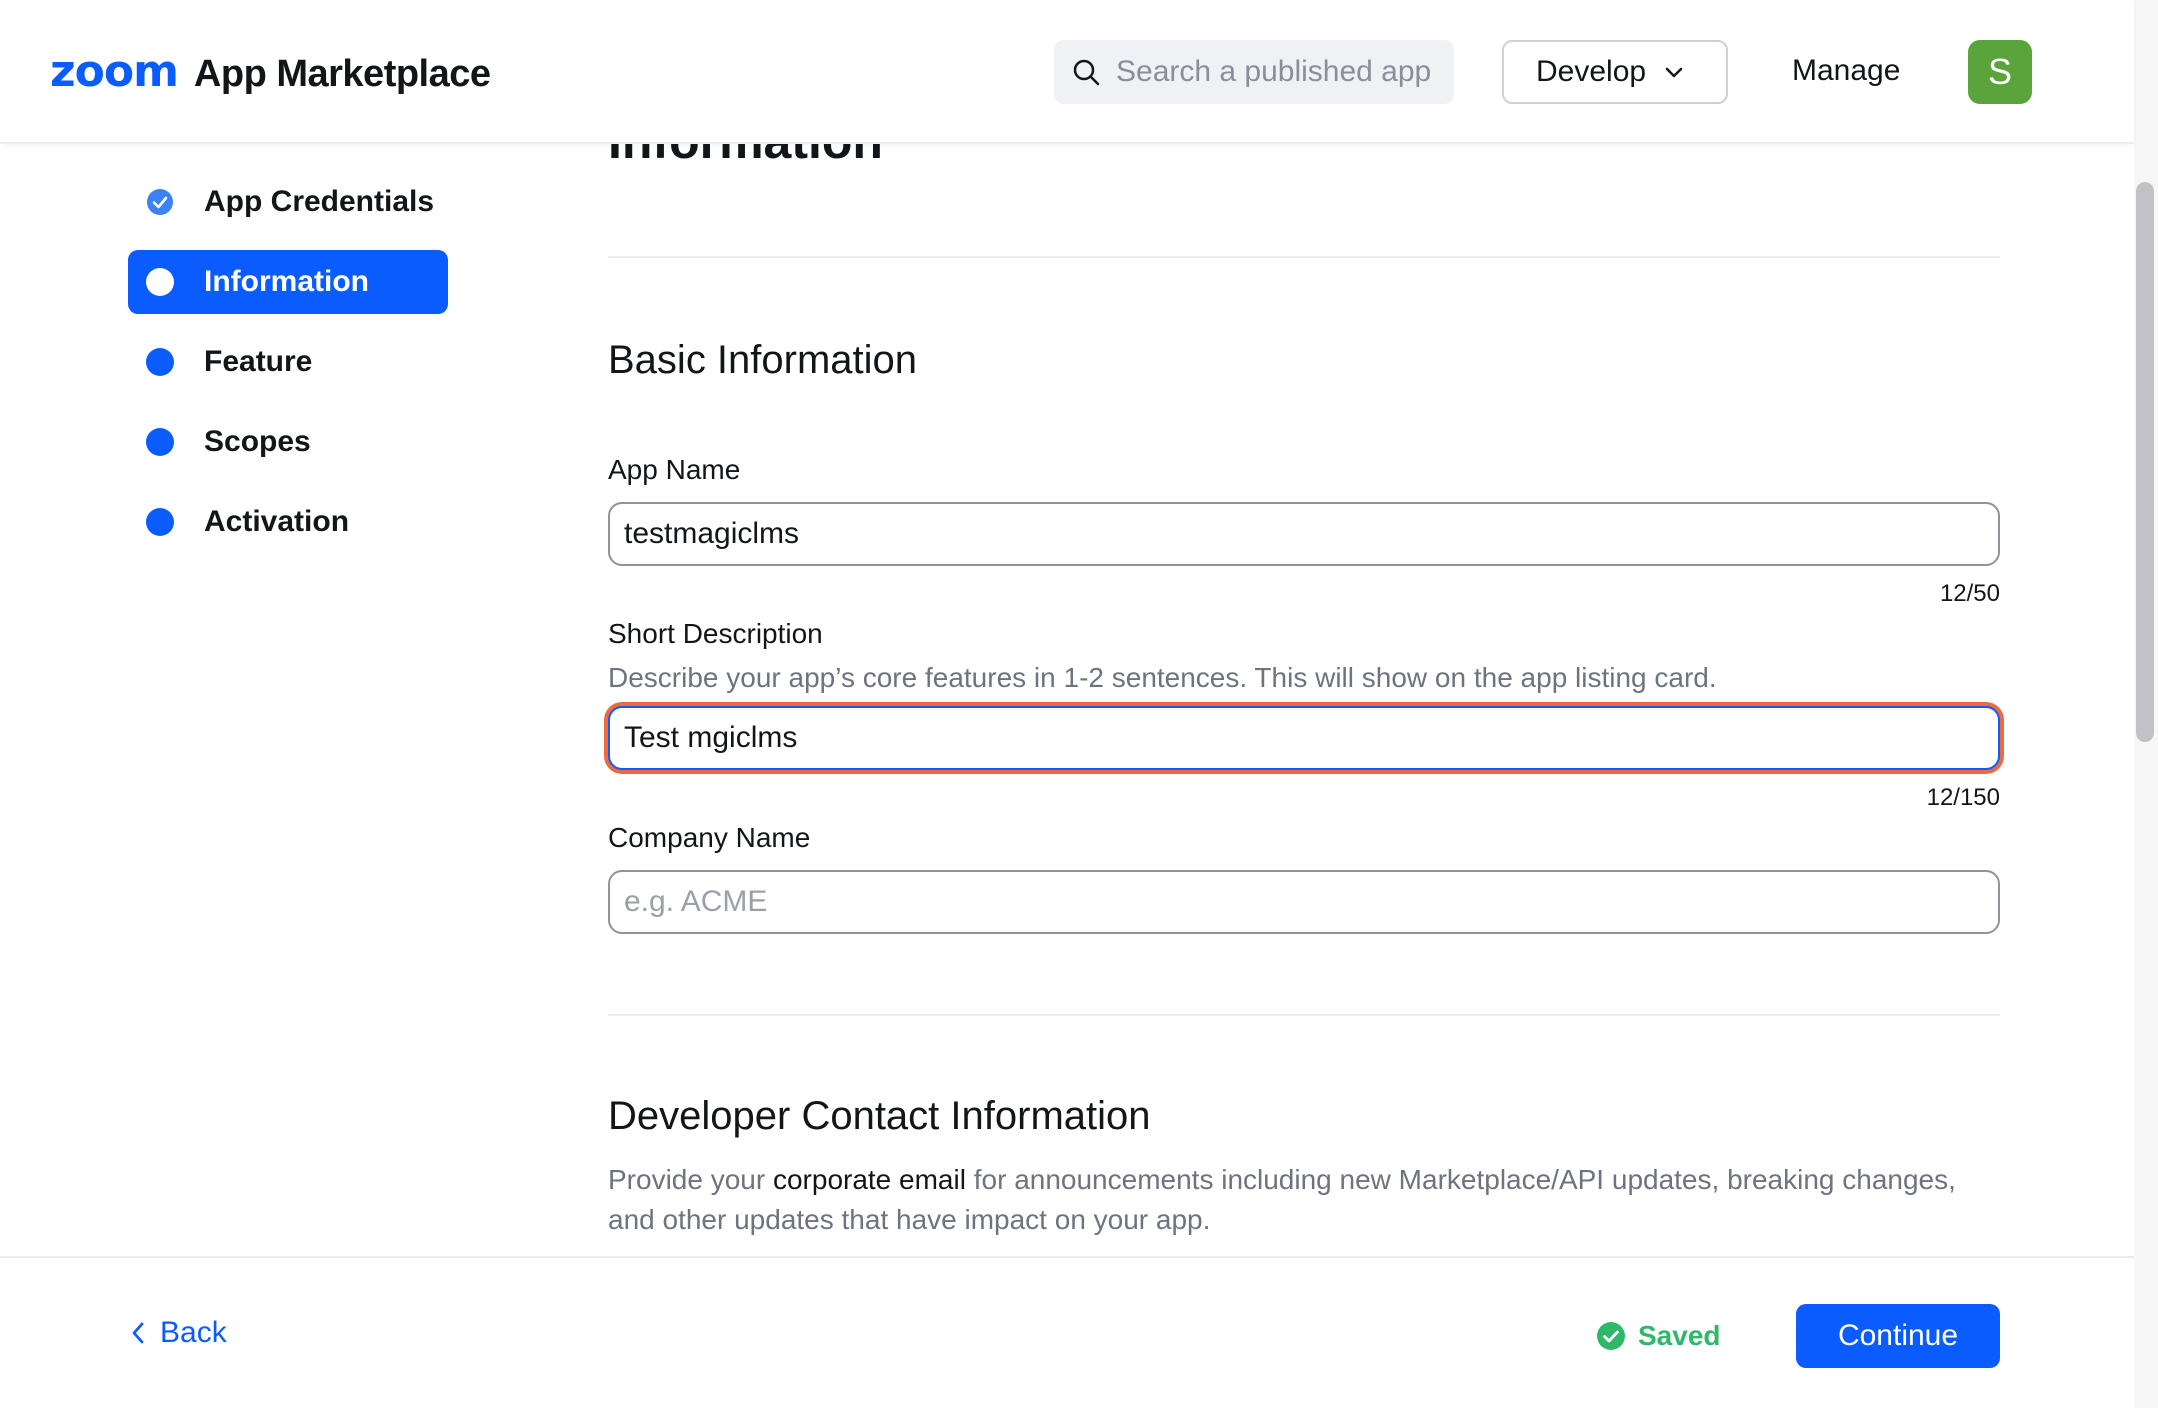  What do you see at coordinates (674, 469) in the screenshot?
I see `app-name-label: App Name` at bounding box center [674, 469].